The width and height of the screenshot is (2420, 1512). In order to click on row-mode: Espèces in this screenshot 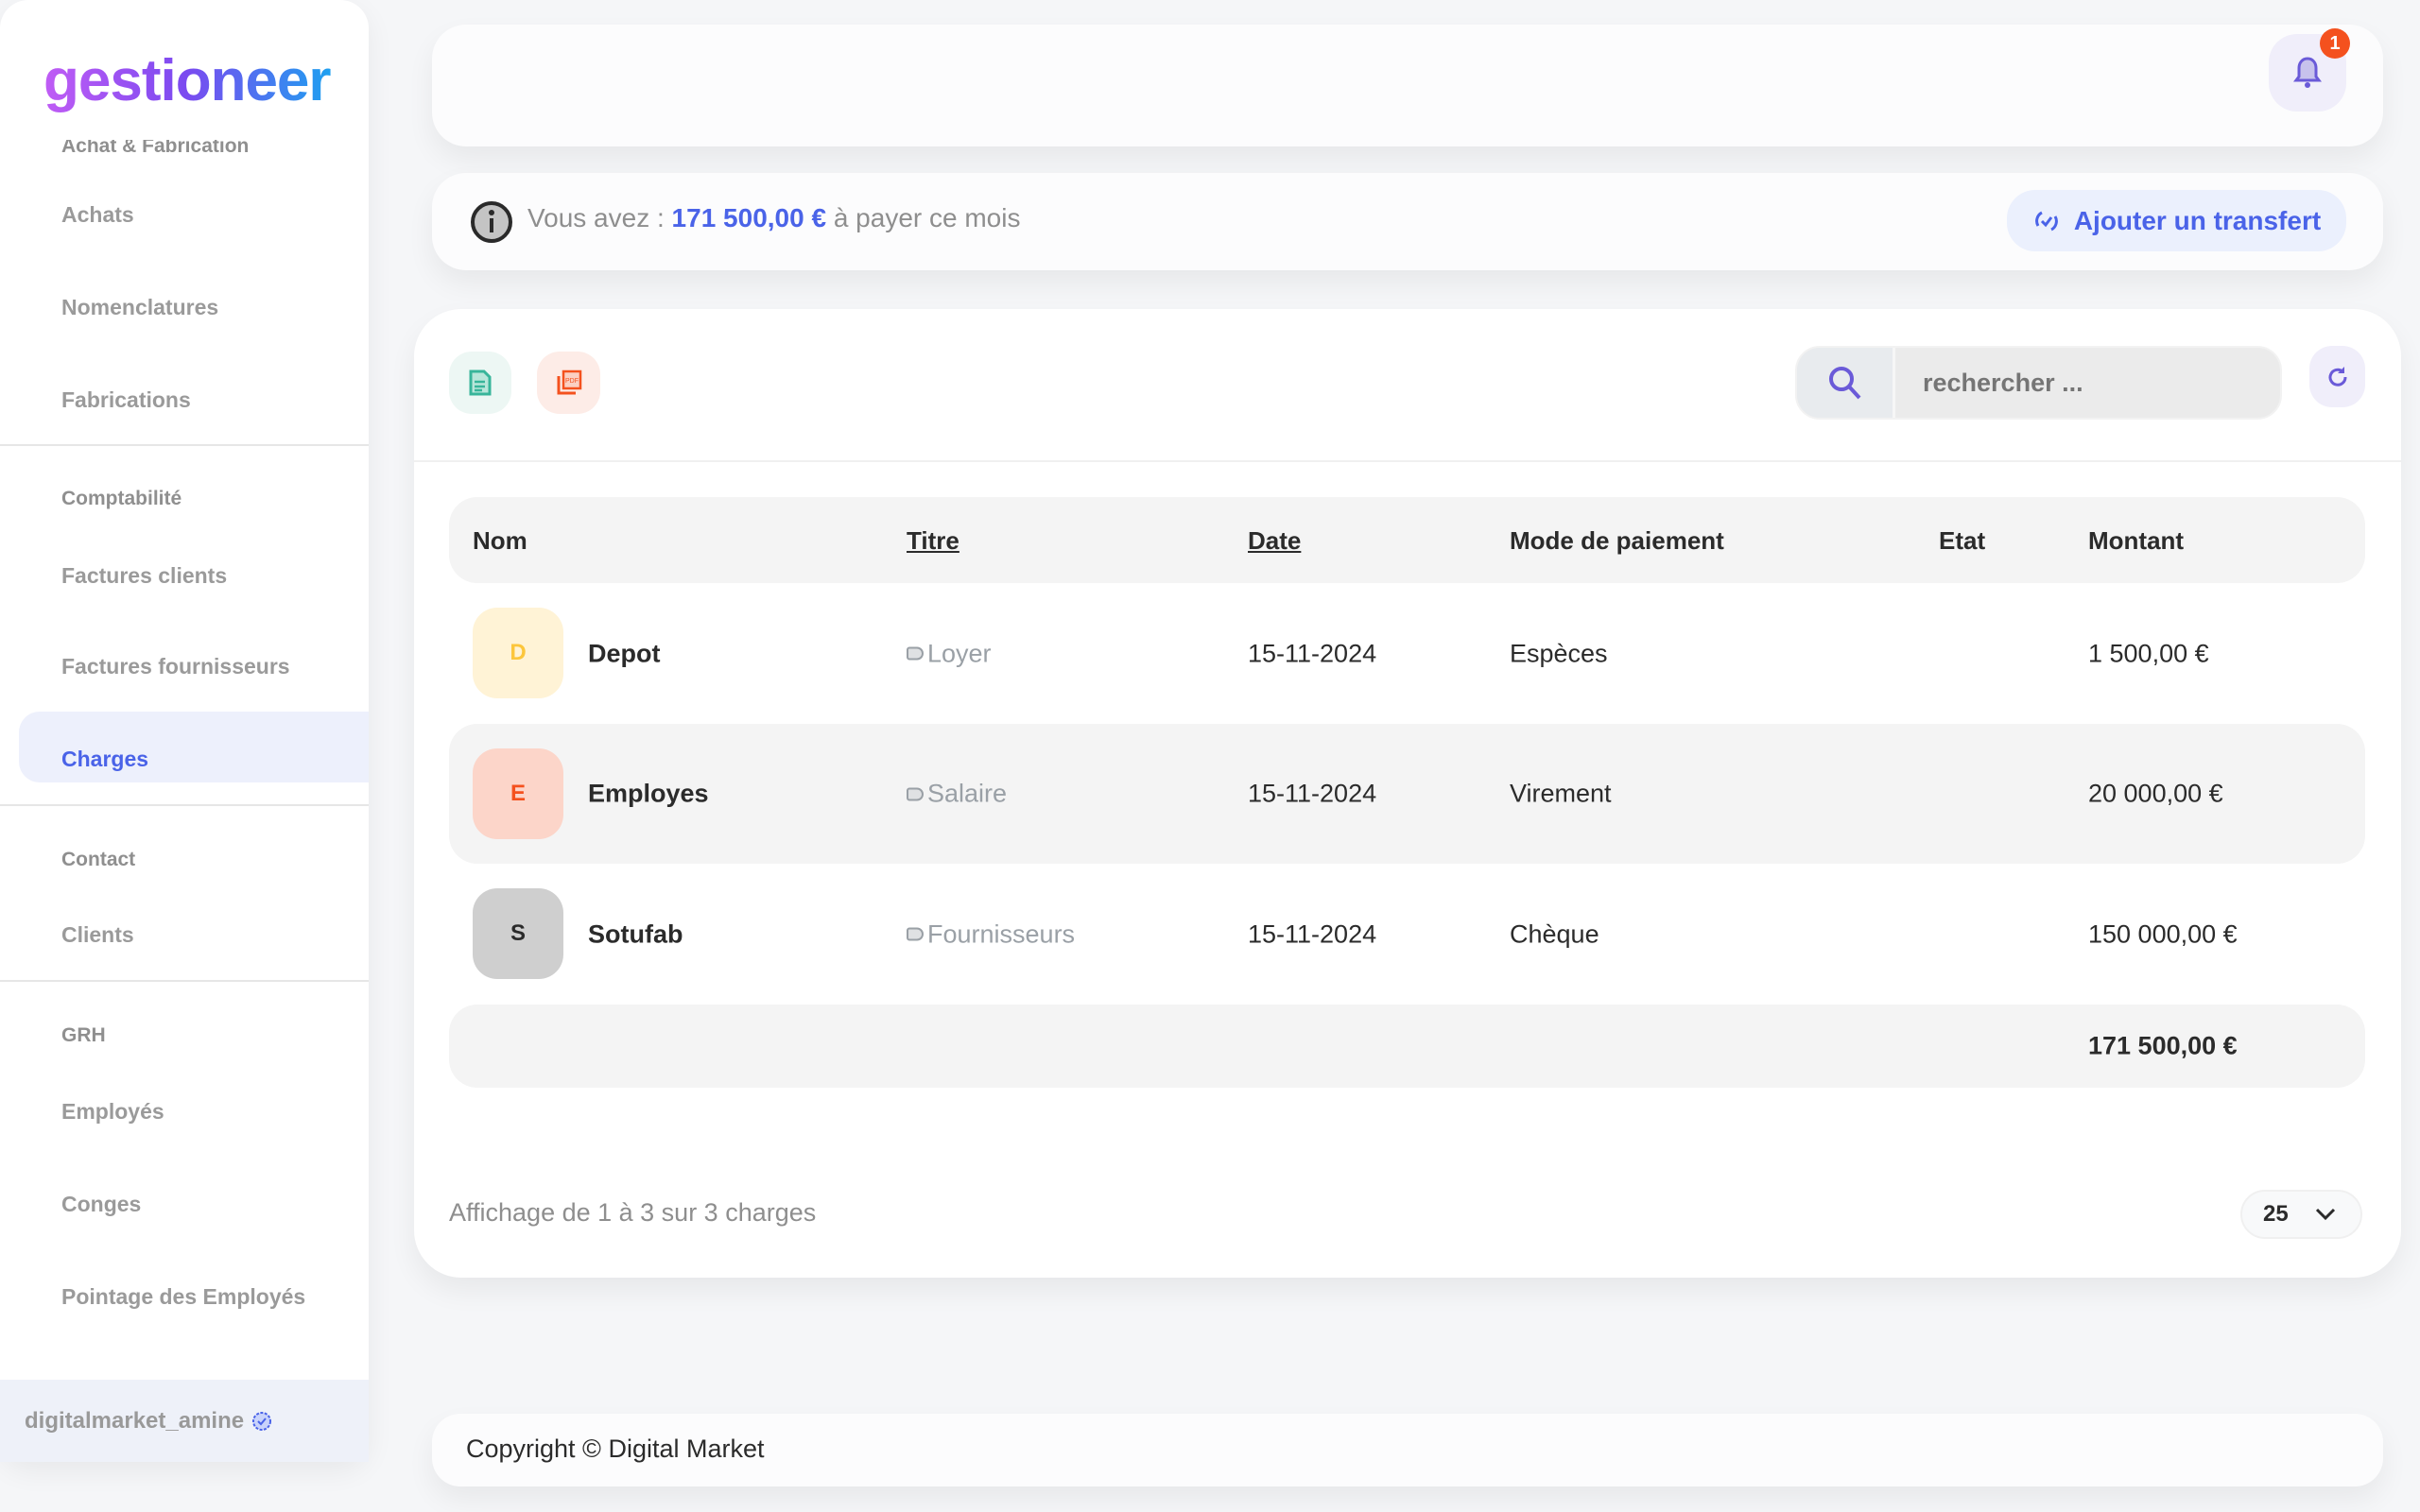, I will do `click(1559, 653)`.